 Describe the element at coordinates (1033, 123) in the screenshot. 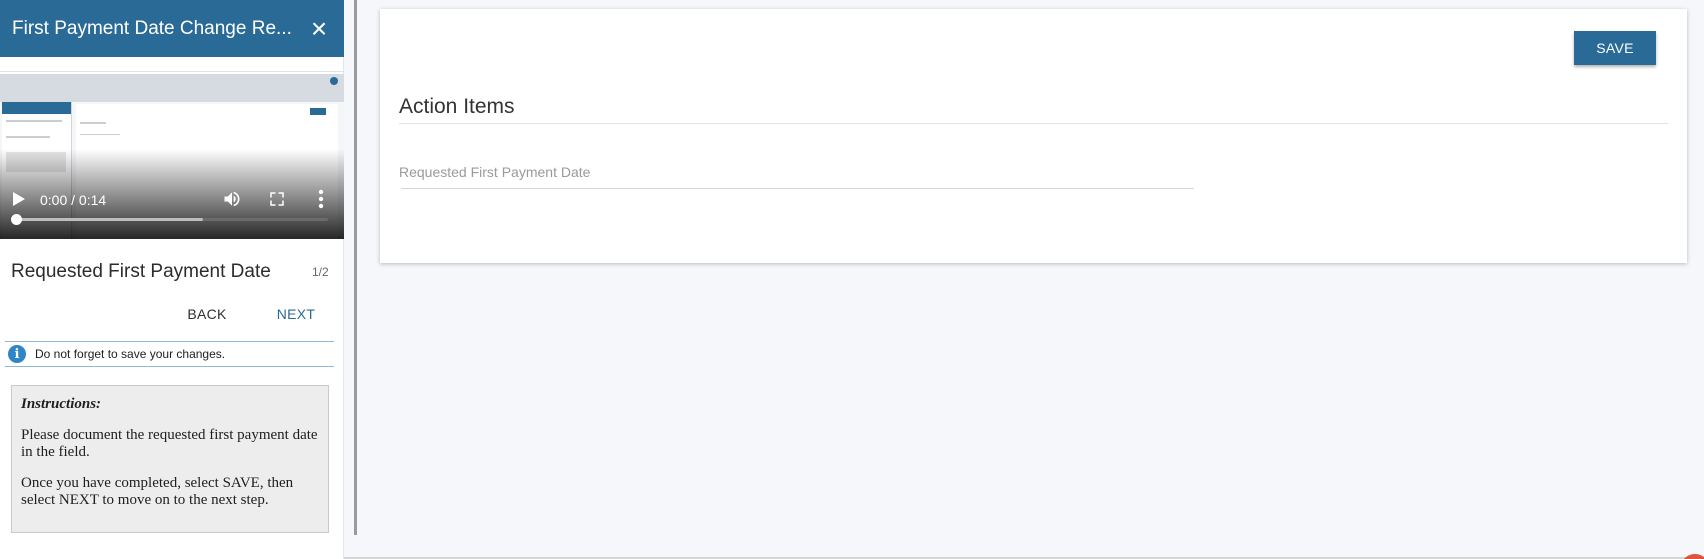

I see `section-divider` at that location.